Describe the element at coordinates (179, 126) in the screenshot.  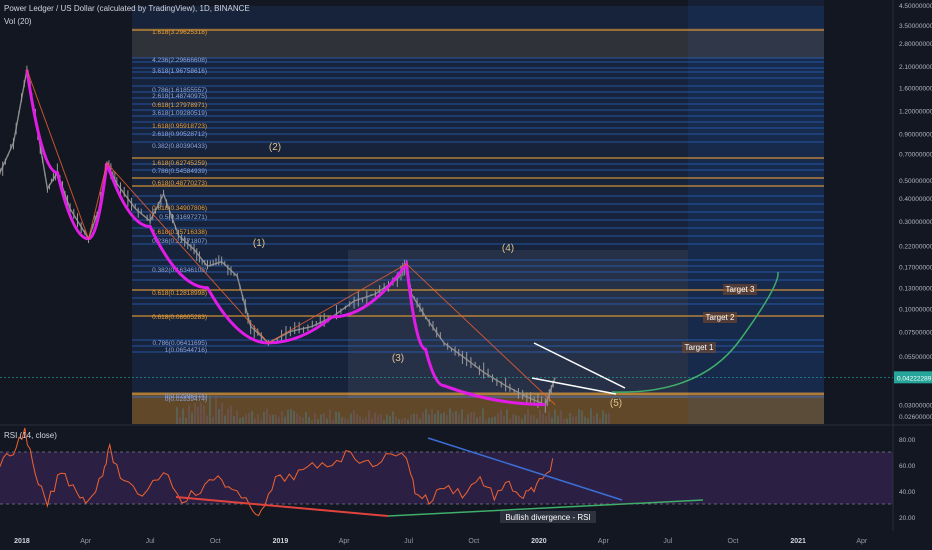
I see `fib-label: 1.618(0.95918723)` at that location.